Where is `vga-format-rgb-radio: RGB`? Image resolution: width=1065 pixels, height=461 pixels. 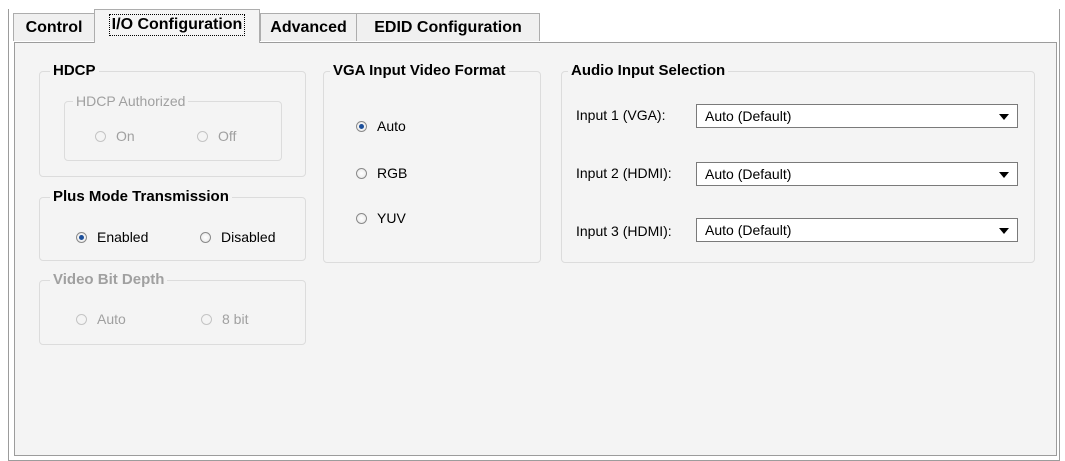 vga-format-rgb-radio: RGB is located at coordinates (381, 173).